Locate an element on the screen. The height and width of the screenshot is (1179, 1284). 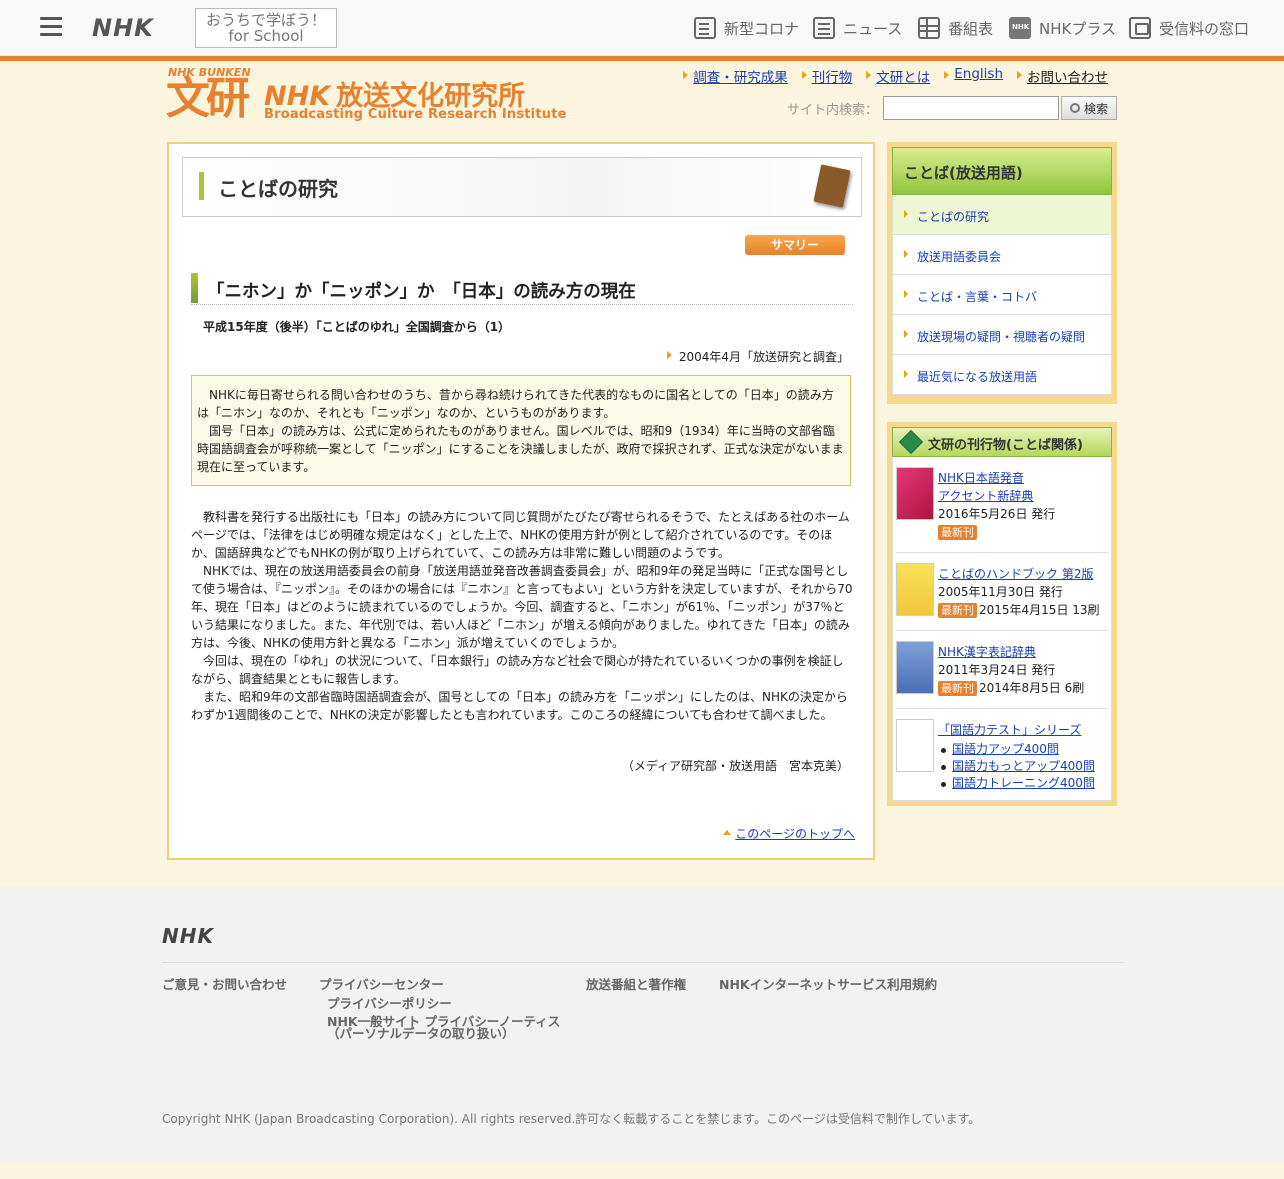
footer-privacy-center-link: プライバシーセンター is located at coordinates (381, 983).